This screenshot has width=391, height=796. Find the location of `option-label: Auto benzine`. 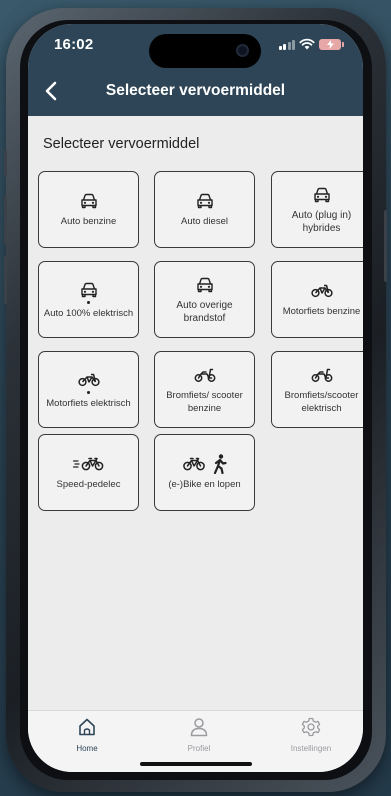

option-label: Auto benzine is located at coordinates (88, 221).